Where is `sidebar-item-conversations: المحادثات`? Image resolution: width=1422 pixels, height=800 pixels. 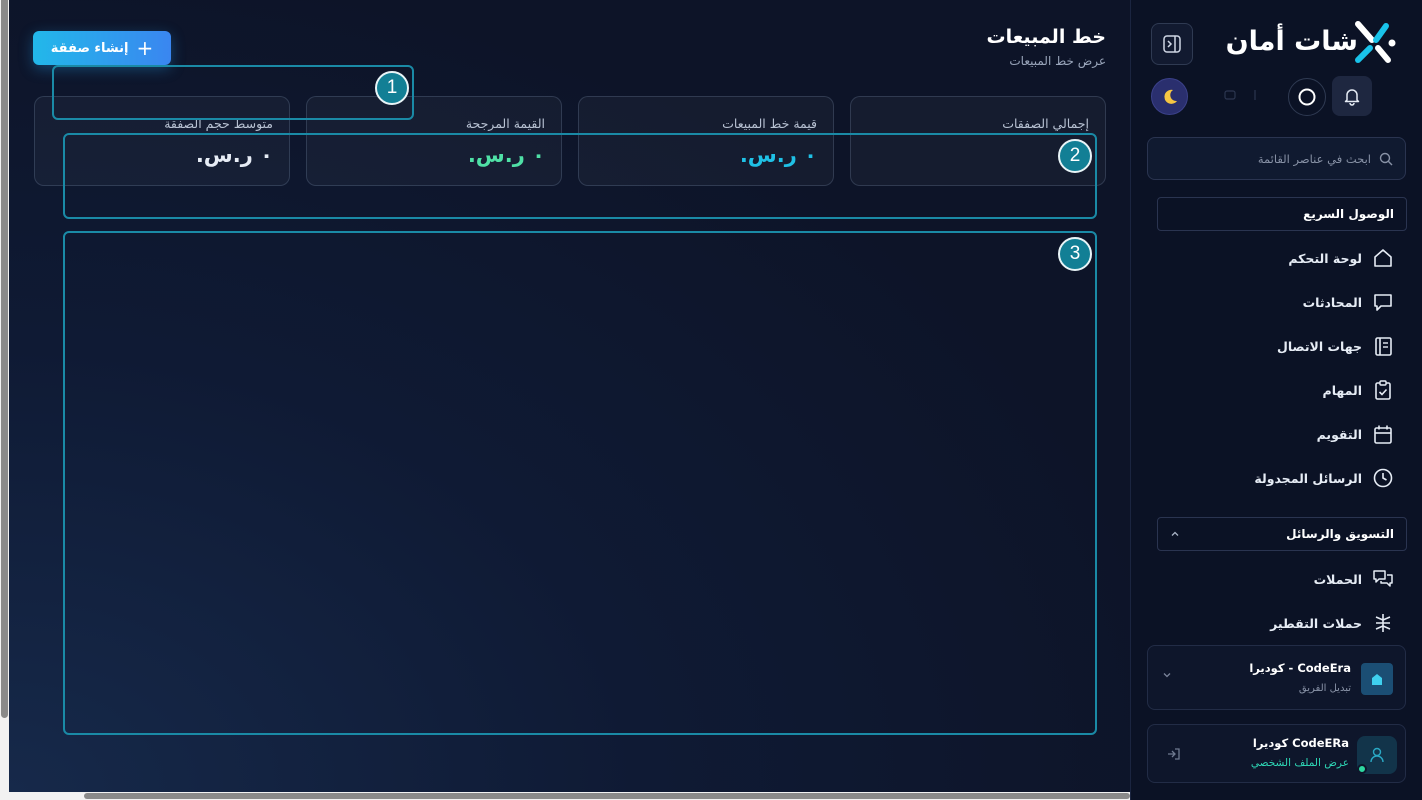
sidebar-item-conversations: المحادثات is located at coordinates (1348, 302).